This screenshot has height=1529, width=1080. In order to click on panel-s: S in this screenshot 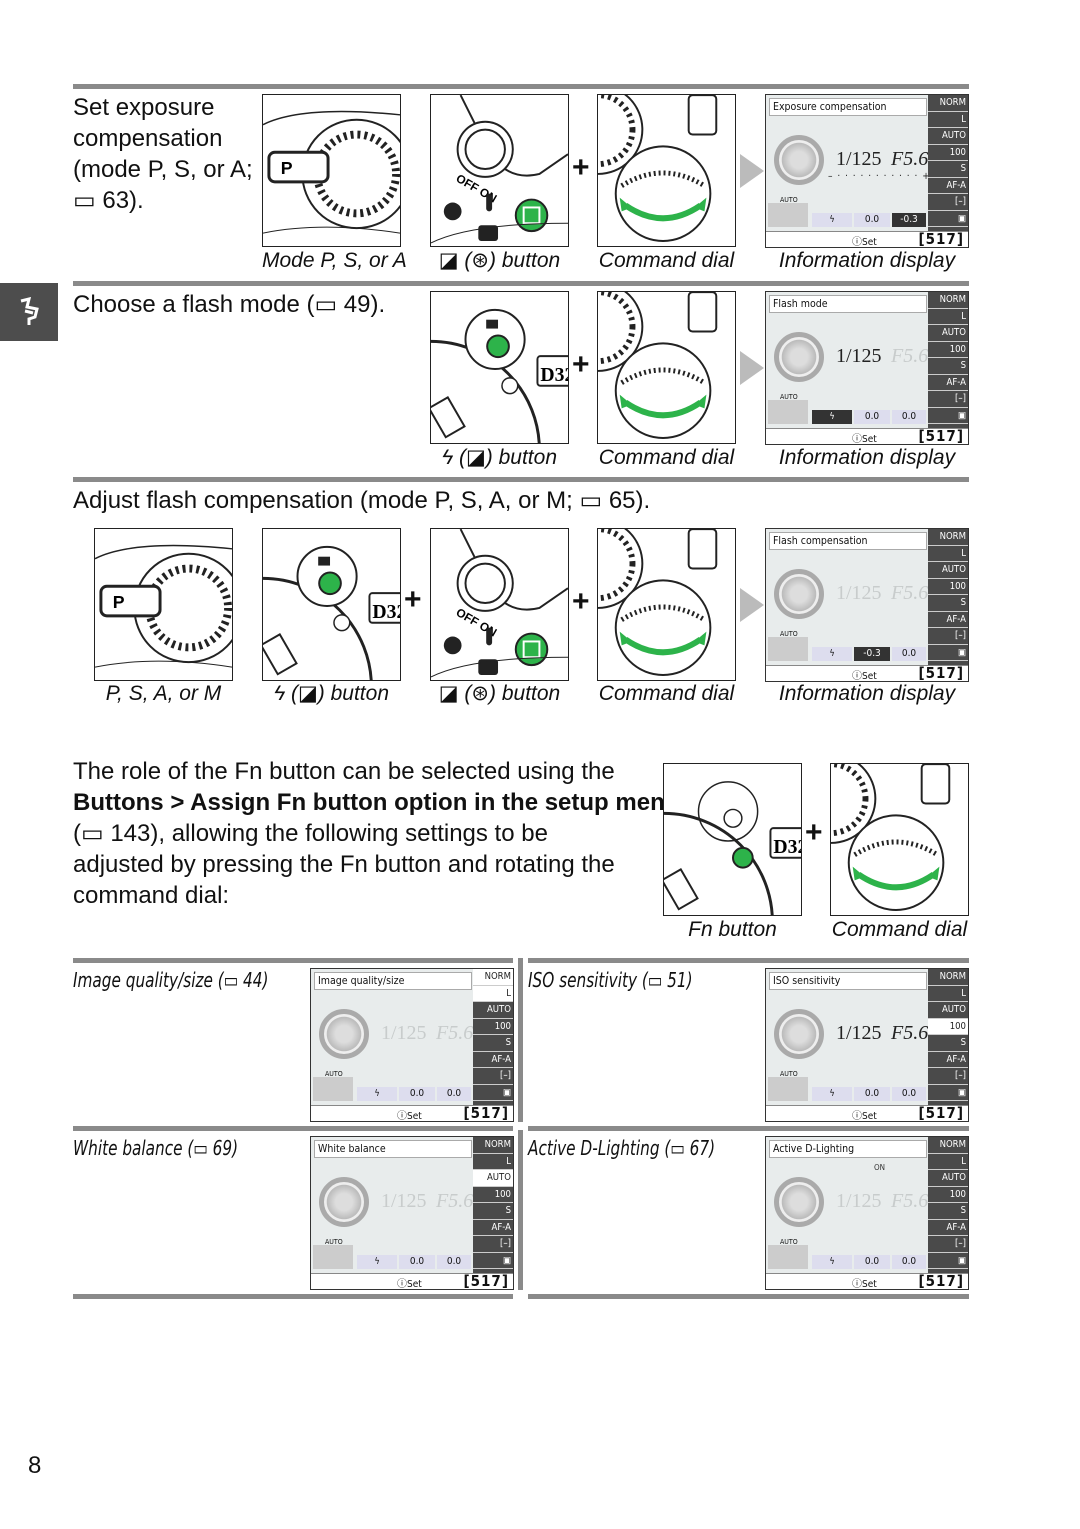, I will do `click(948, 603)`.